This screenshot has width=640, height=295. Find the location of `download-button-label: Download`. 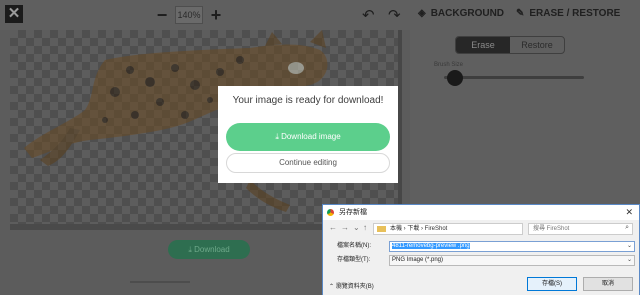

download-button-label: Download is located at coordinates (212, 249).